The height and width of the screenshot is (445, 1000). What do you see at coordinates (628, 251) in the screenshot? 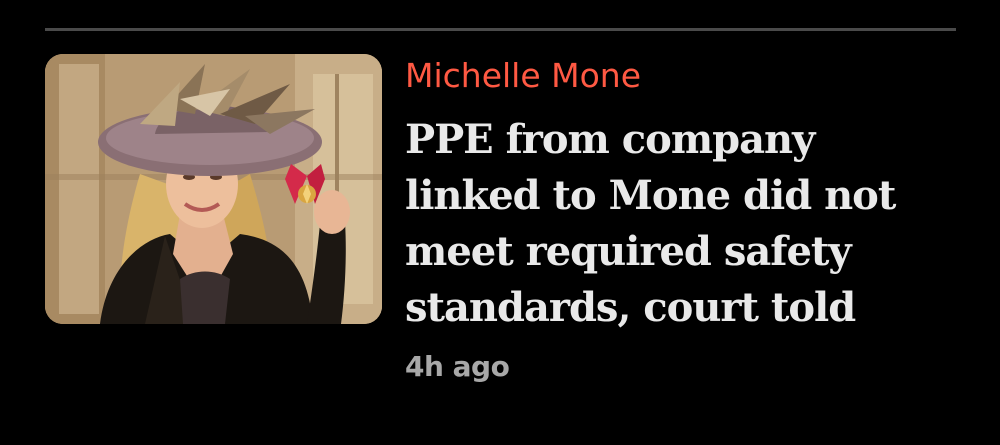
I see `headline-line: meet required safety` at bounding box center [628, 251].